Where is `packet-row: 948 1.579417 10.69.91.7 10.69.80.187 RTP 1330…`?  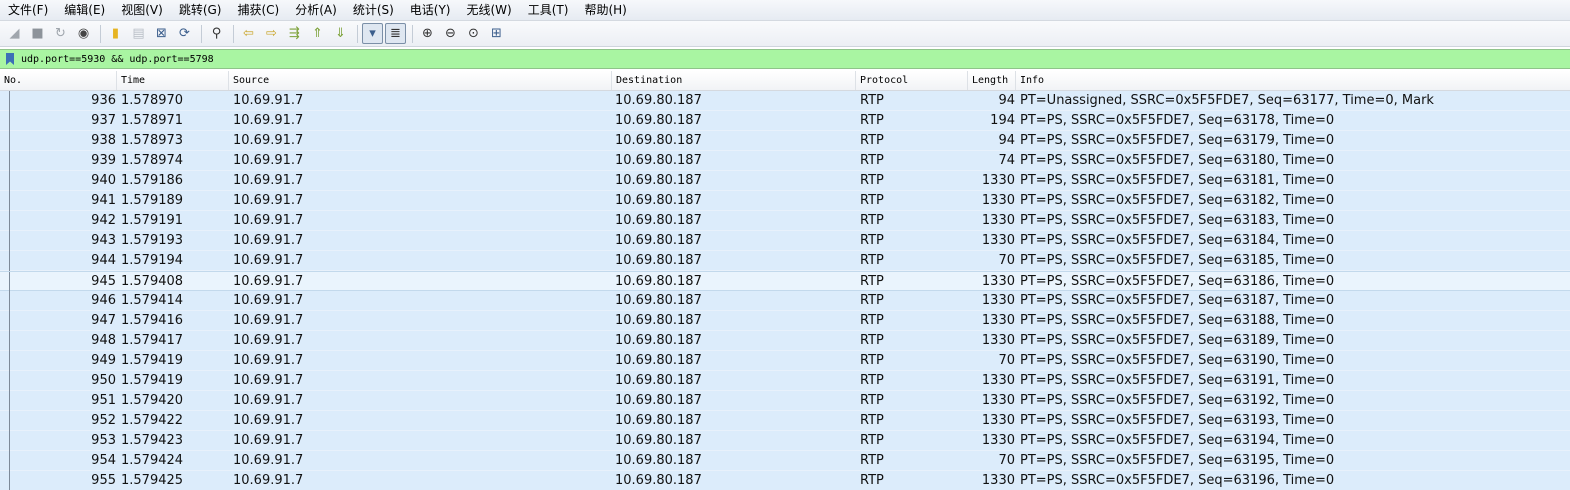
packet-row: 948 1.579417 10.69.91.7 10.69.80.187 RTP 1330… is located at coordinates (785, 341).